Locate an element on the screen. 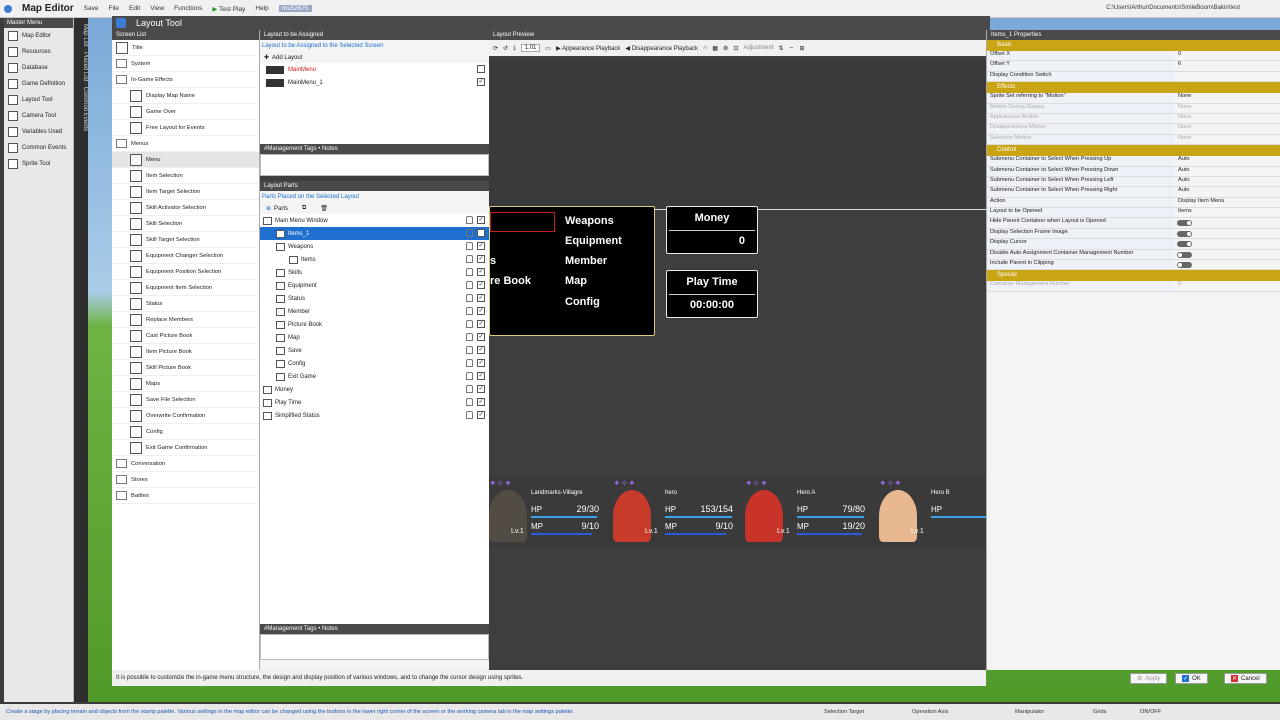 The height and width of the screenshot is (720, 1280). part-member: Member ✓ is located at coordinates (374, 311).